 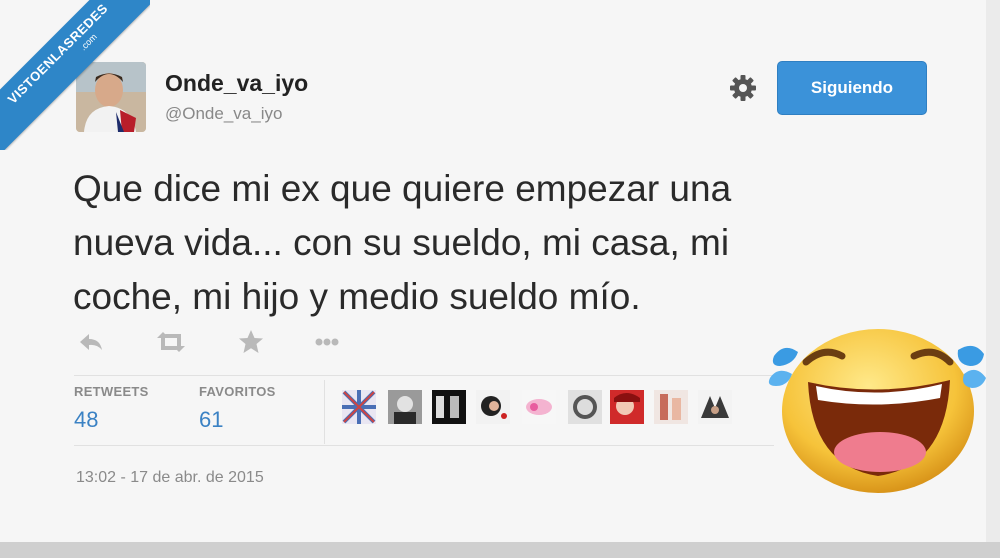 What do you see at coordinates (111, 408) in the screenshot?
I see `retweets-stat: RETWEETS 48` at bounding box center [111, 408].